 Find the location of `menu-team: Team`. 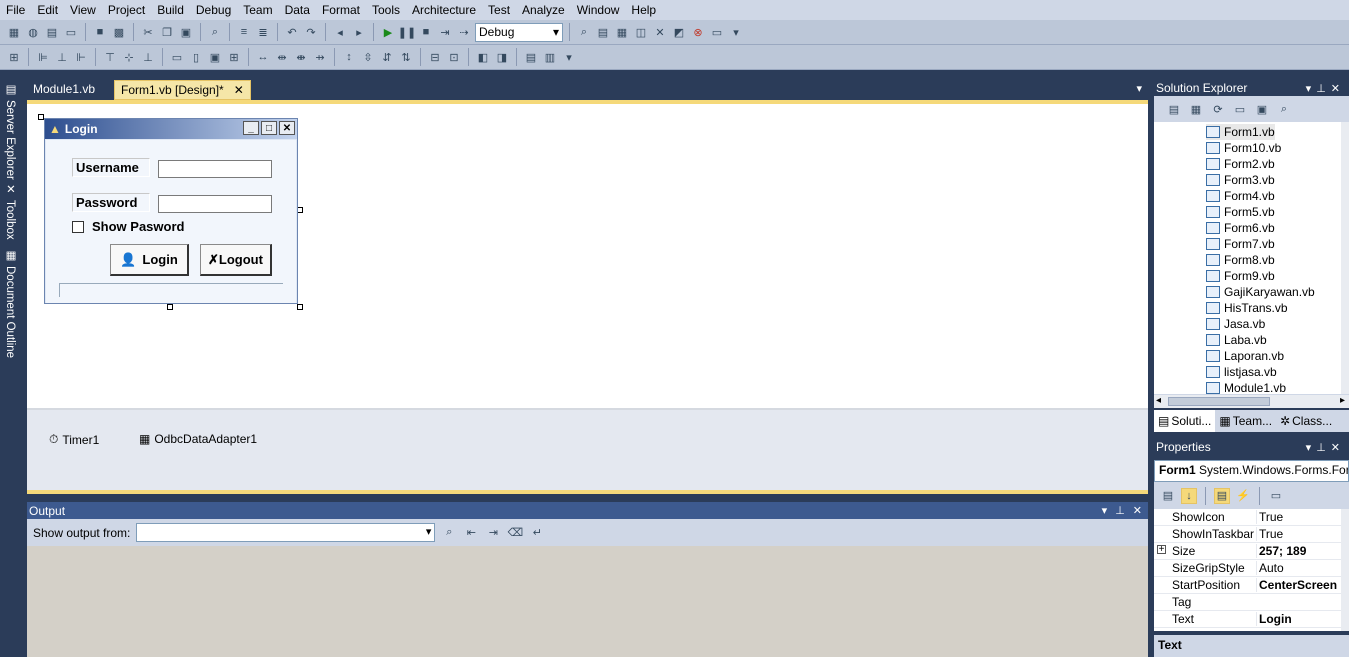

menu-team: Team is located at coordinates (257, 10).